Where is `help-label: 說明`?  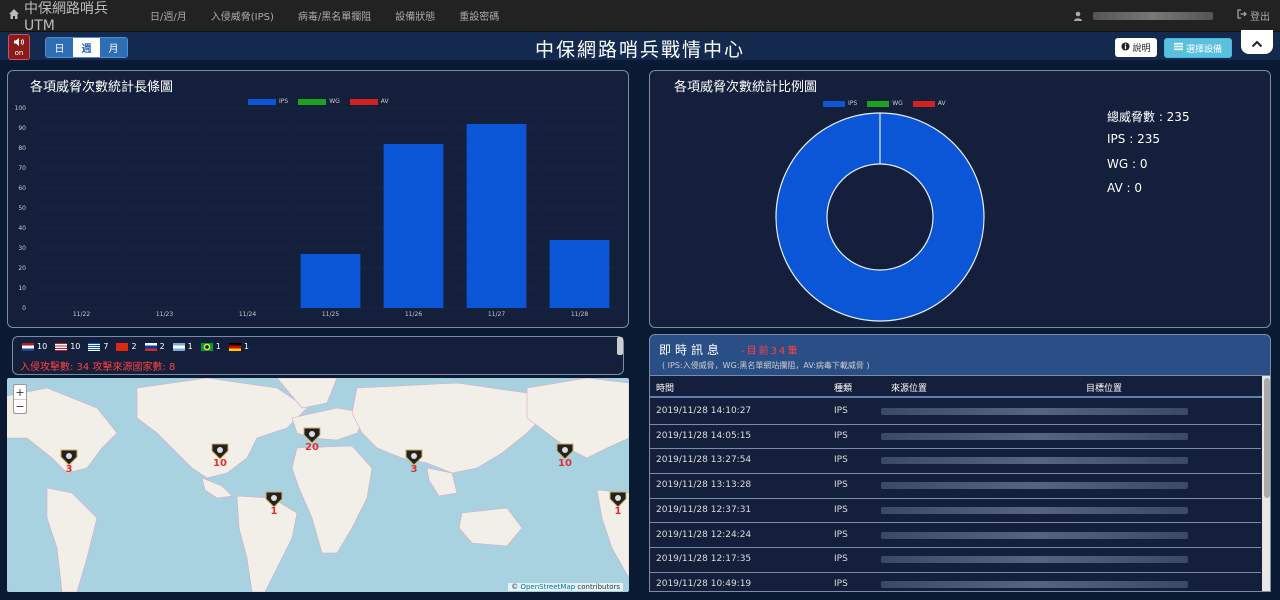
help-label: 說明 is located at coordinates (1141, 49).